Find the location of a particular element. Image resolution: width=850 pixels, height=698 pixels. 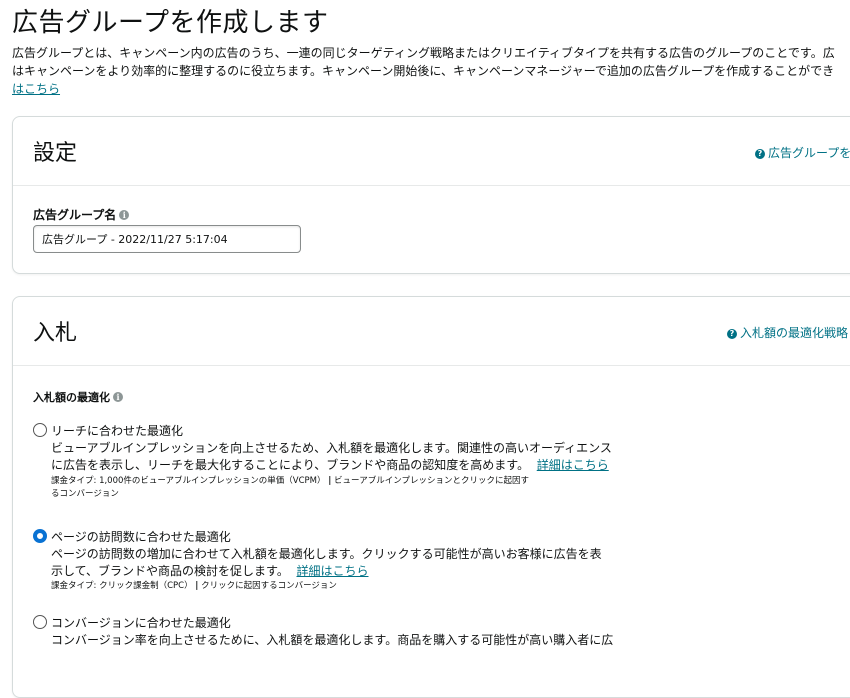

option-title: リーチに合わせた最適化 is located at coordinates (117, 431).